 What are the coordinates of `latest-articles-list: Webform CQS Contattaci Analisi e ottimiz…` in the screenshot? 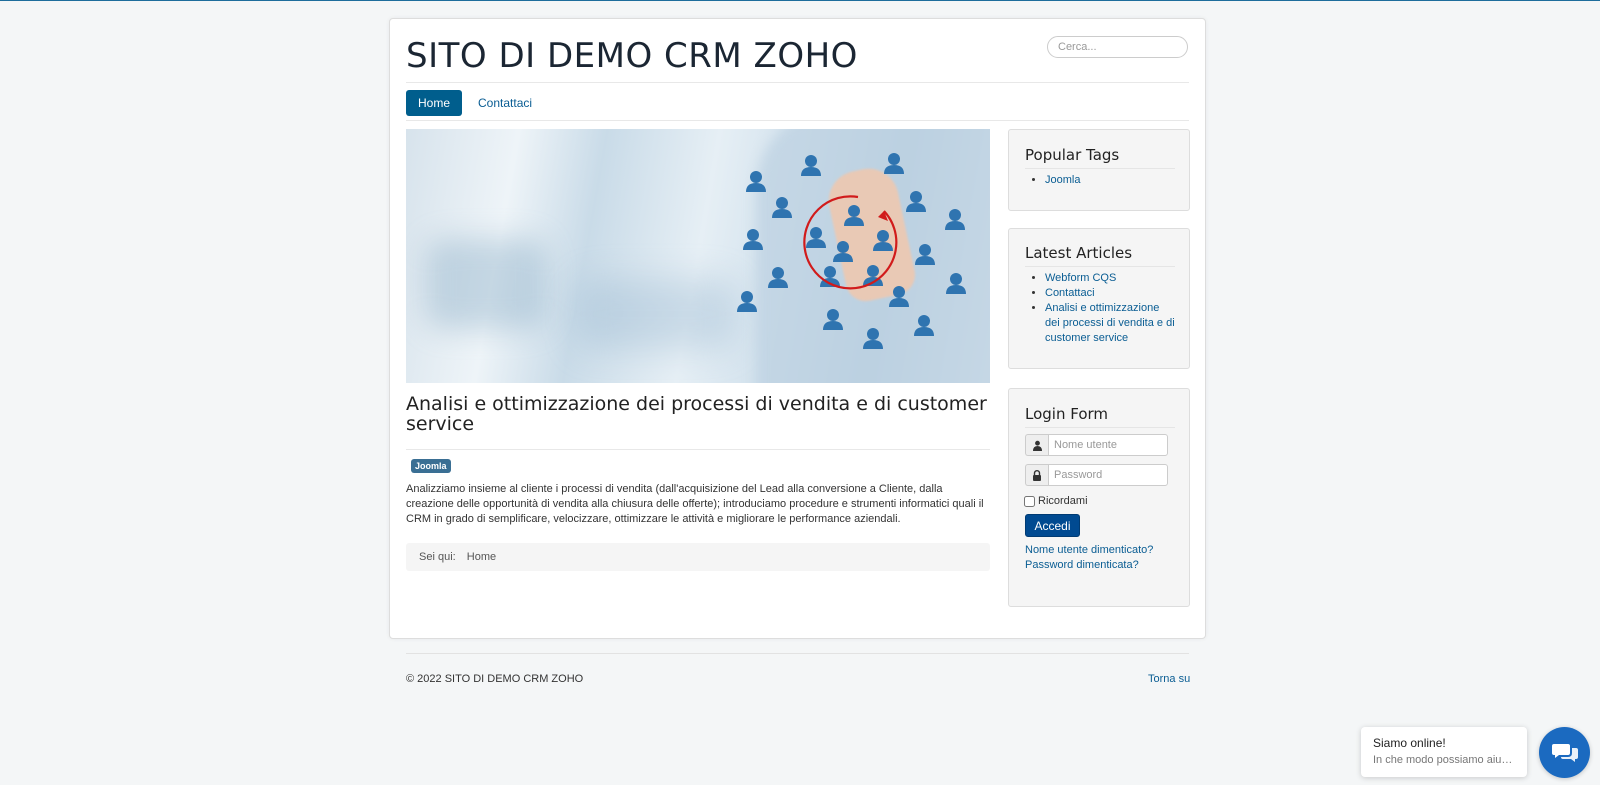 It's located at (1102, 308).